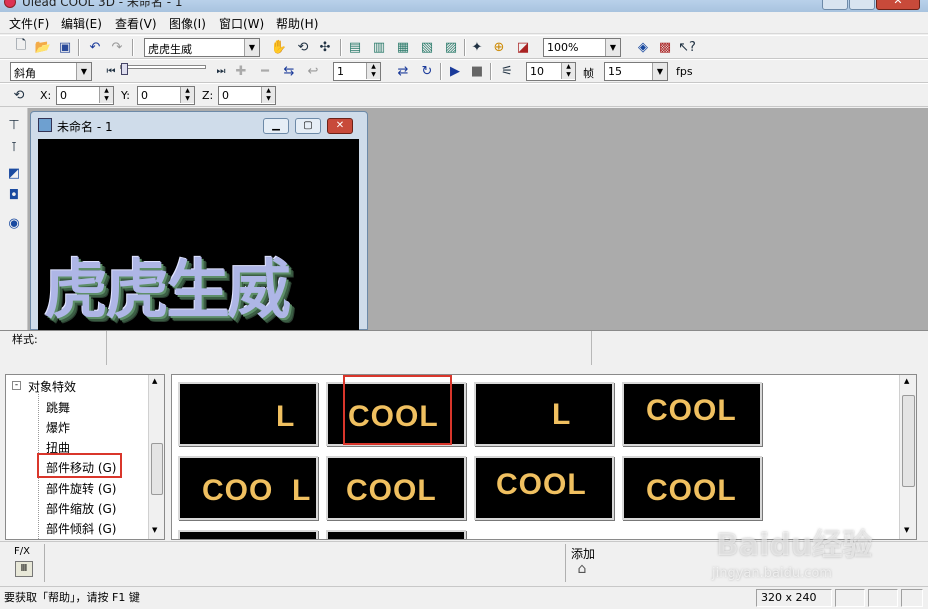 This screenshot has height=609, width=928. Describe the element at coordinates (163, 67) in the screenshot. I see `timeline-slider` at that location.